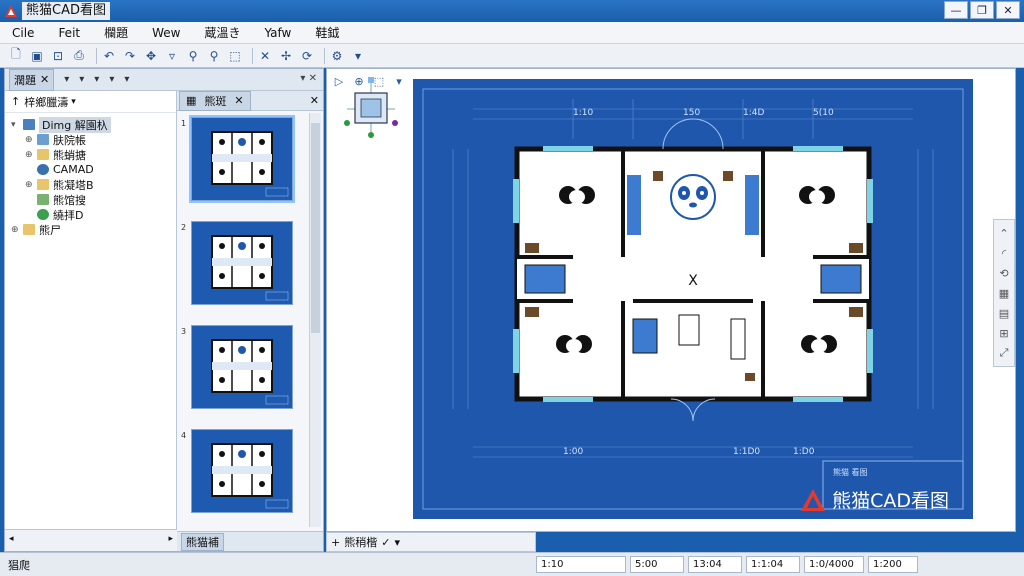 This screenshot has height=576, width=1024. I want to click on zoom-out-icon: ⚲, so click(214, 56).